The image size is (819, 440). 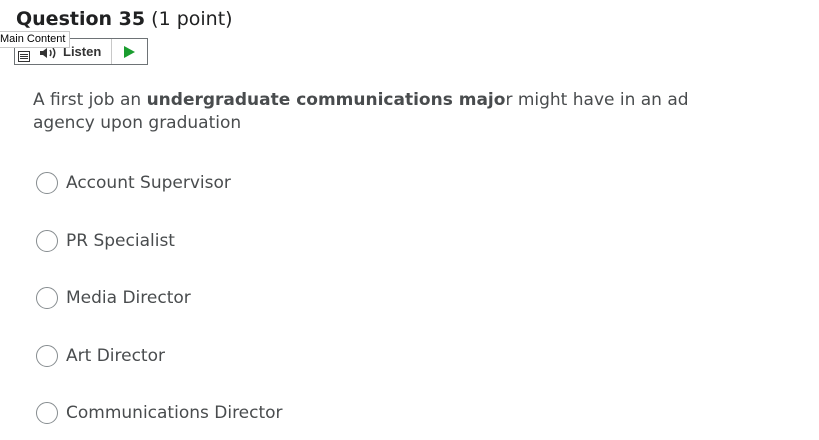 I want to click on question-title: Question 35, so click(x=81, y=19).